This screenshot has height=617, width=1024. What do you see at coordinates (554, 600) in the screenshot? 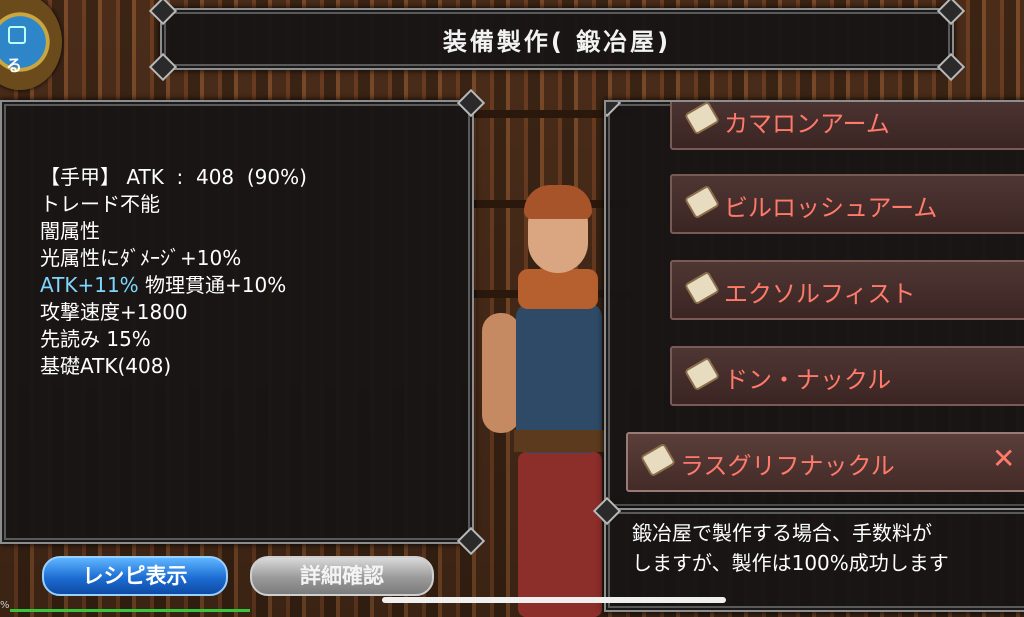
I see `home-indicator` at bounding box center [554, 600].